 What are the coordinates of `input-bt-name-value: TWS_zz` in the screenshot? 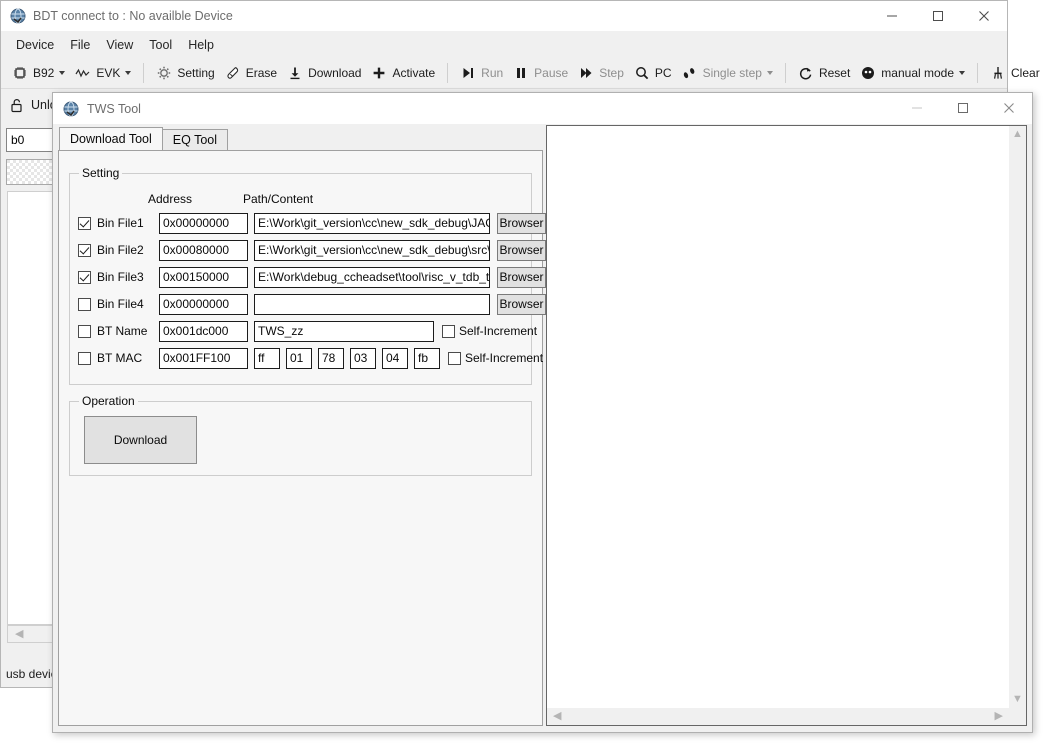 It's located at (344, 331).